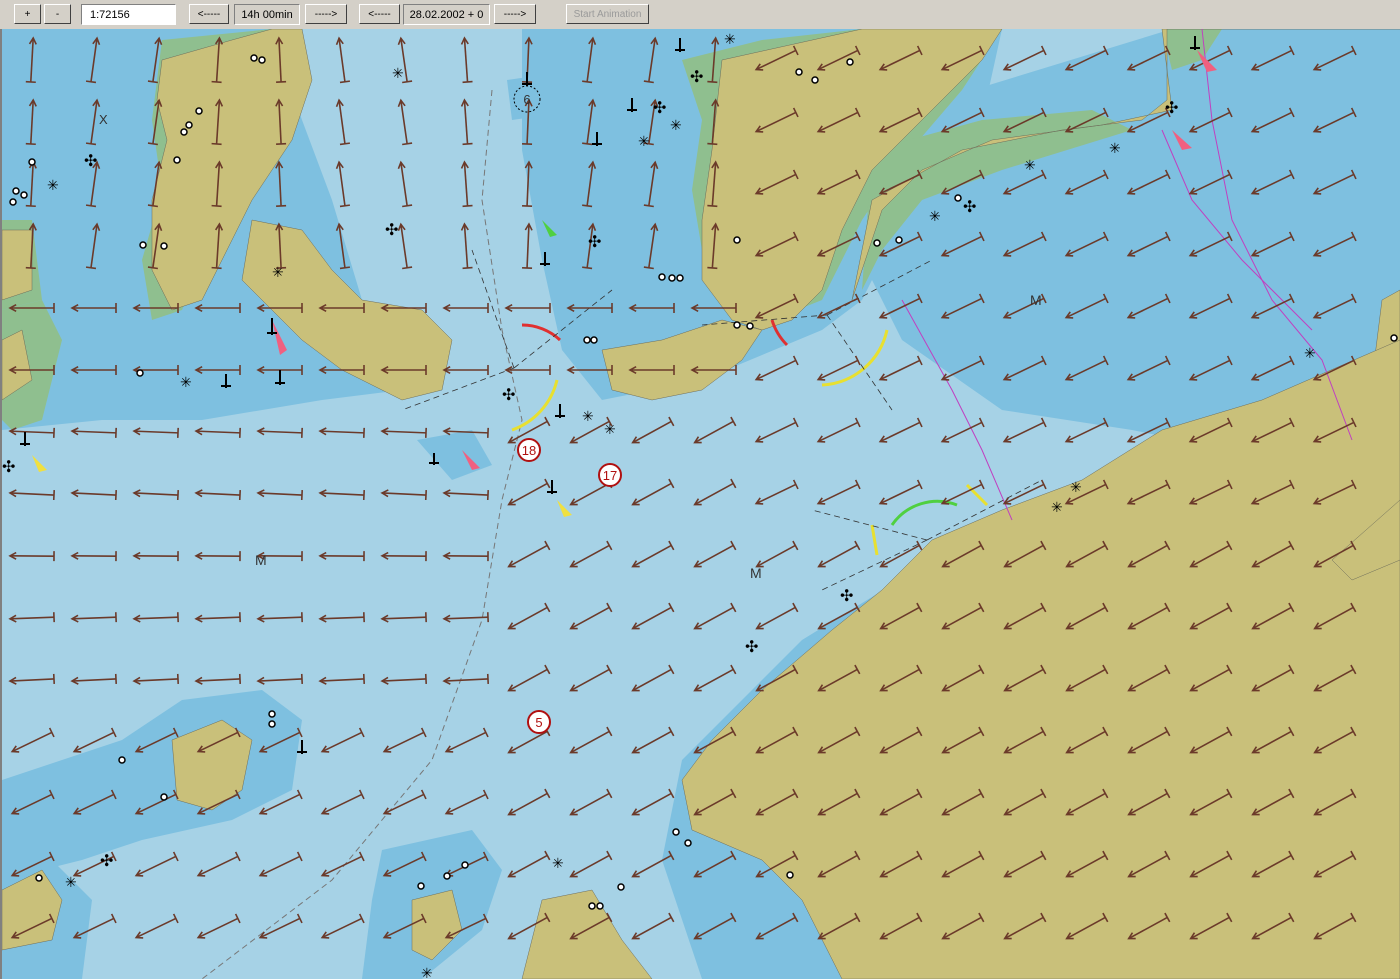 The height and width of the screenshot is (979, 1400). What do you see at coordinates (526, 99) in the screenshot?
I see `svg-text: 6` at bounding box center [526, 99].